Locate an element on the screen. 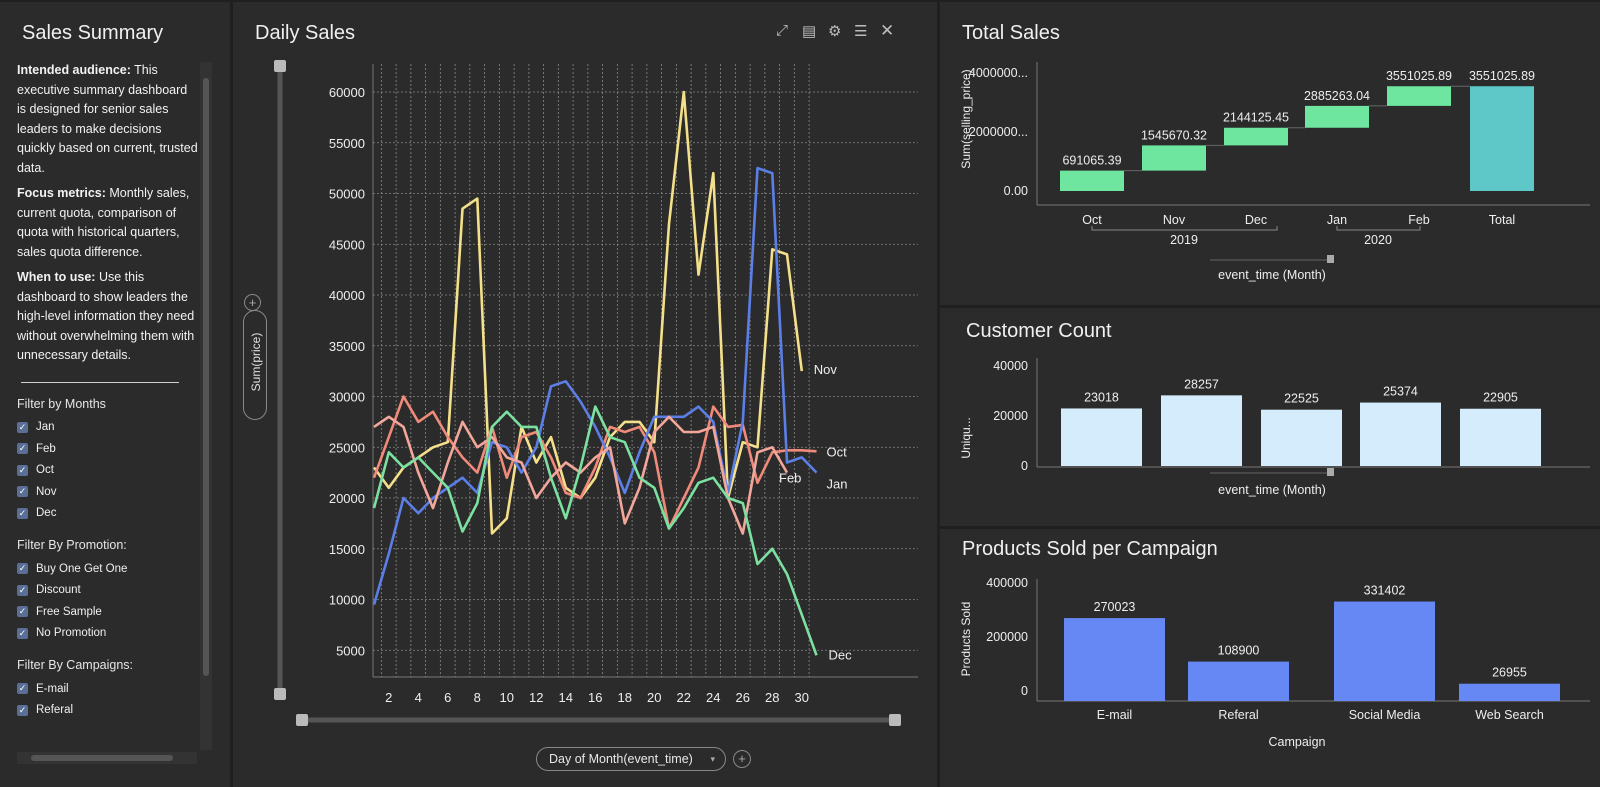 The width and height of the screenshot is (1600, 787). x-tick-label: 30 is located at coordinates (802, 697).